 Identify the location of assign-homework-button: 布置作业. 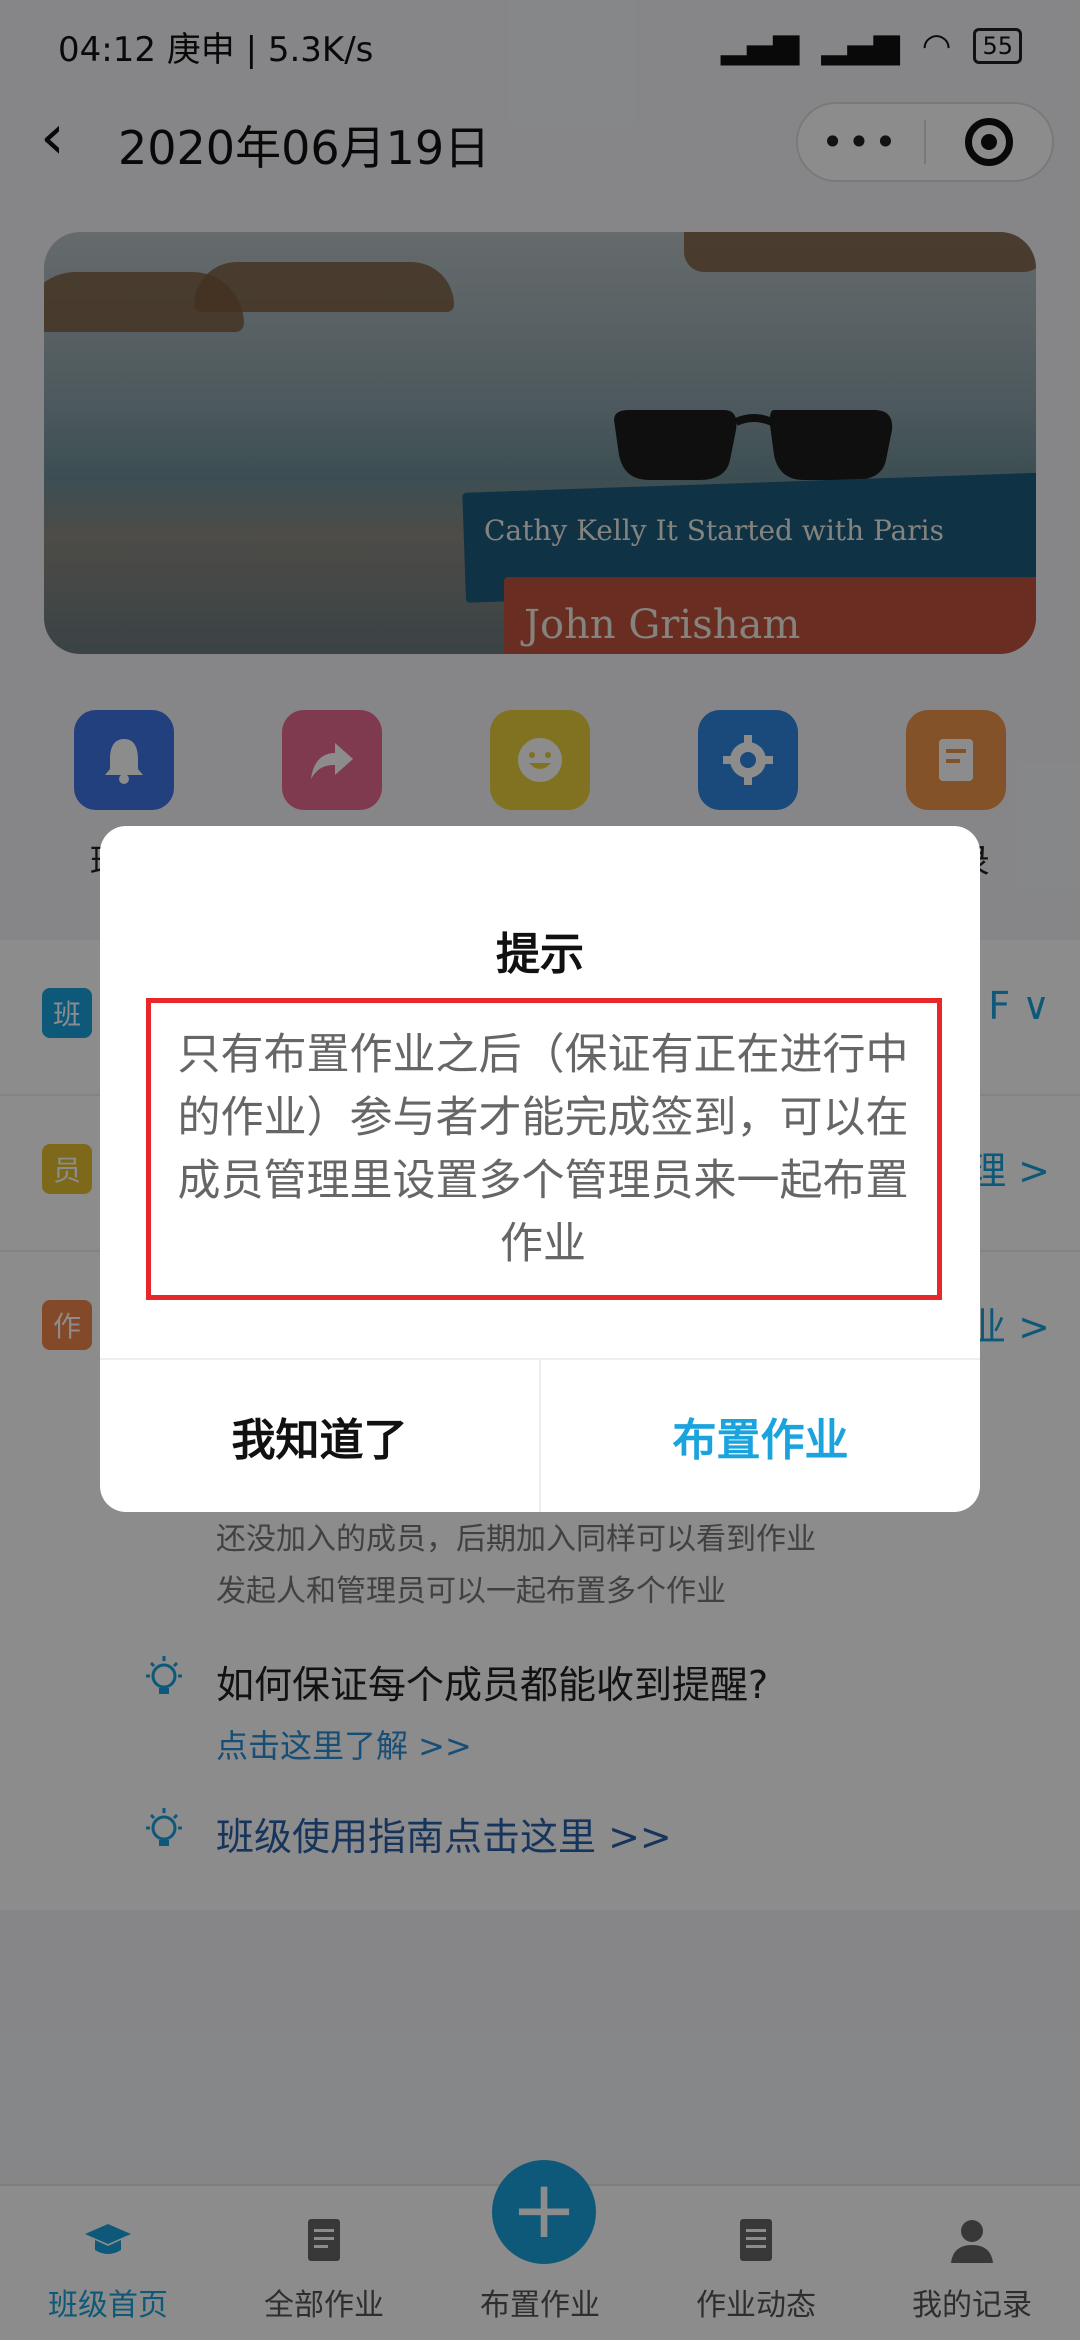
(760, 1436).